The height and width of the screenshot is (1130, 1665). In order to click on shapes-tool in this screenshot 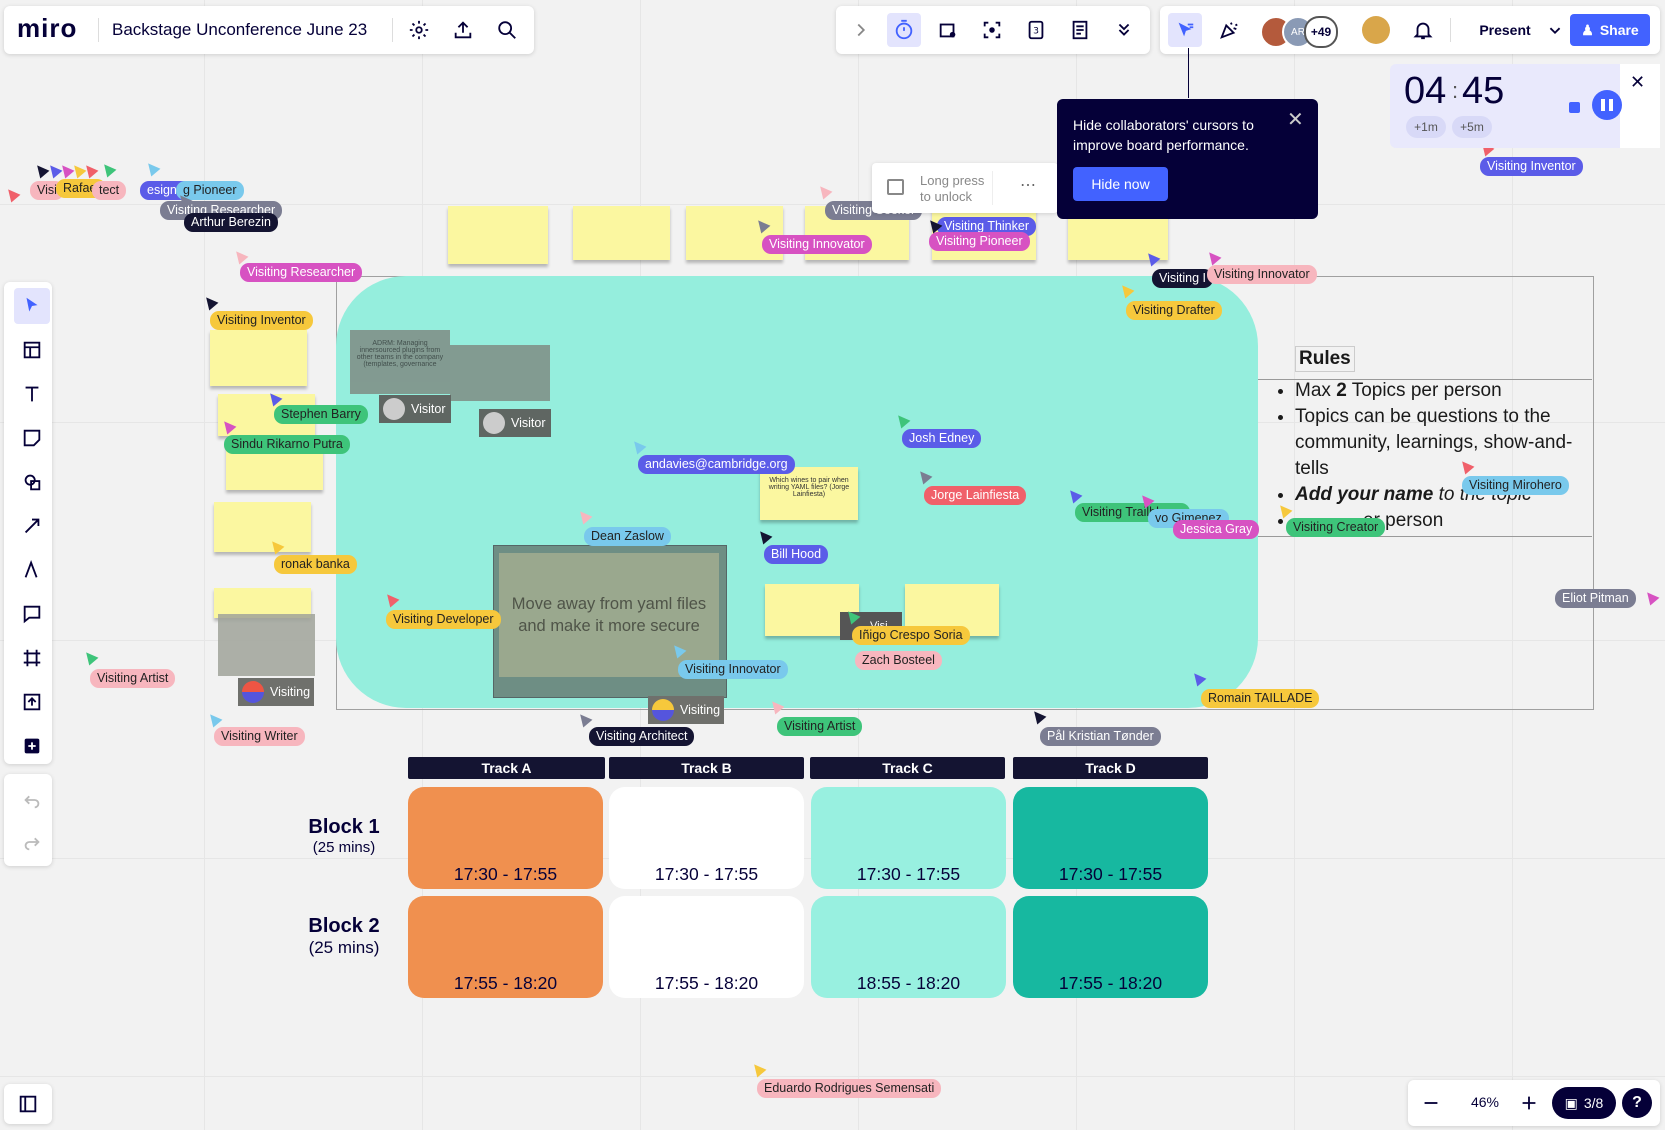, I will do `click(32, 482)`.